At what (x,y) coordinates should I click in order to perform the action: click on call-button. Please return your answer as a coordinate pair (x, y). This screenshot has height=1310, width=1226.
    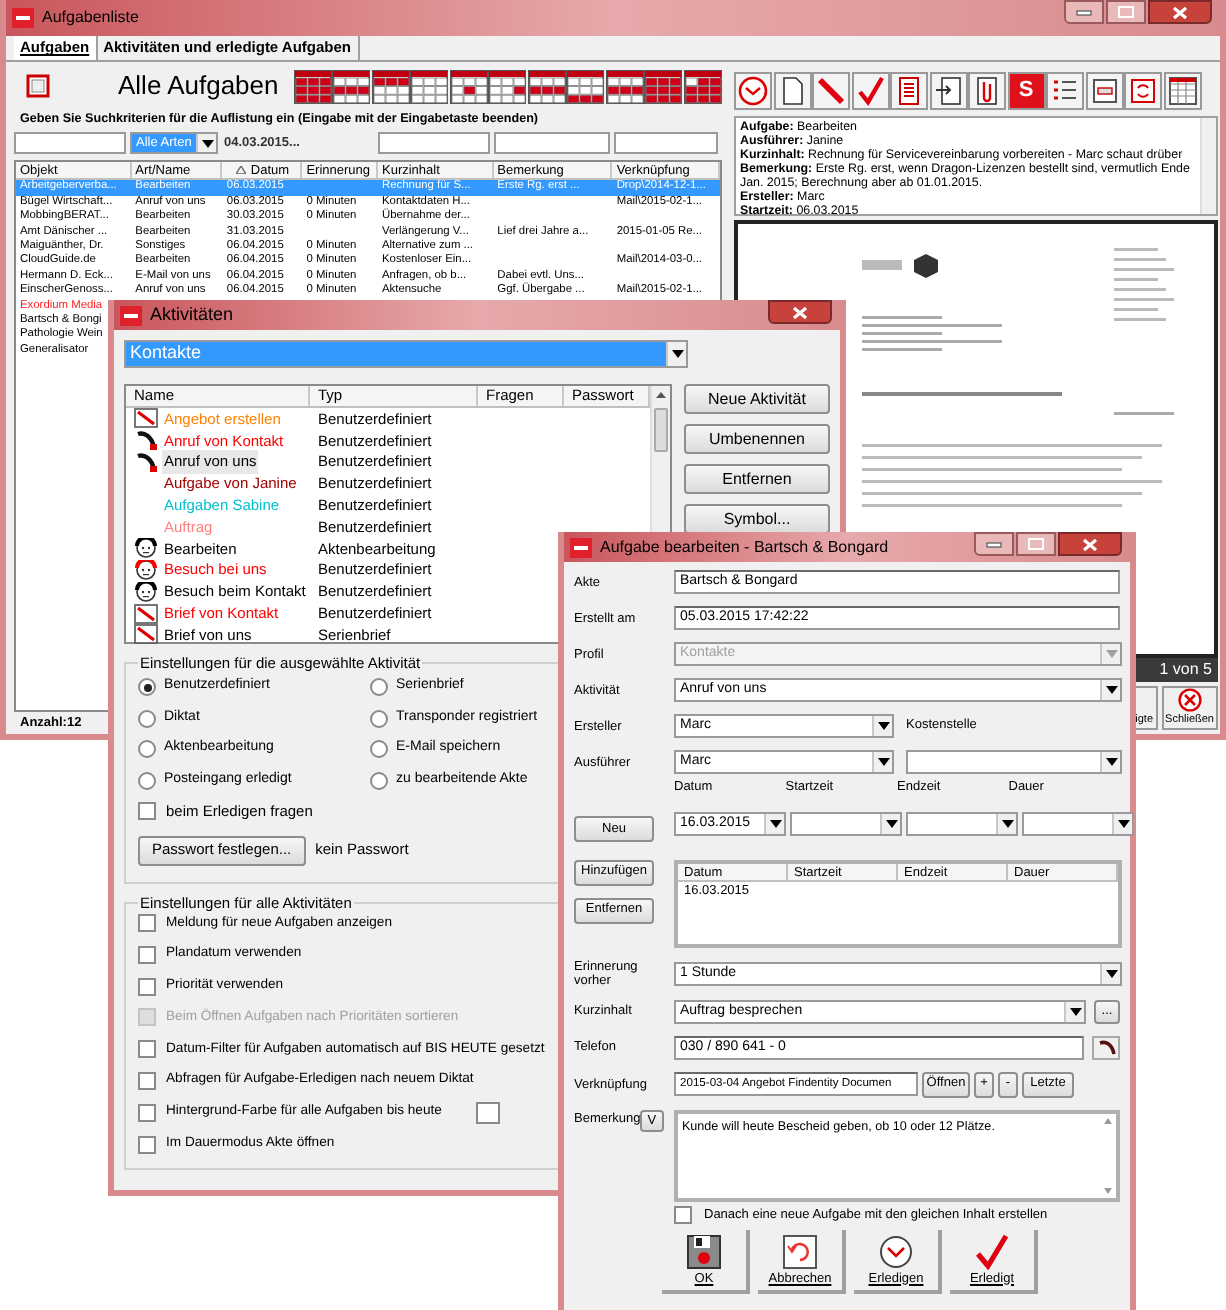
    Looking at the image, I should click on (1106, 1047).